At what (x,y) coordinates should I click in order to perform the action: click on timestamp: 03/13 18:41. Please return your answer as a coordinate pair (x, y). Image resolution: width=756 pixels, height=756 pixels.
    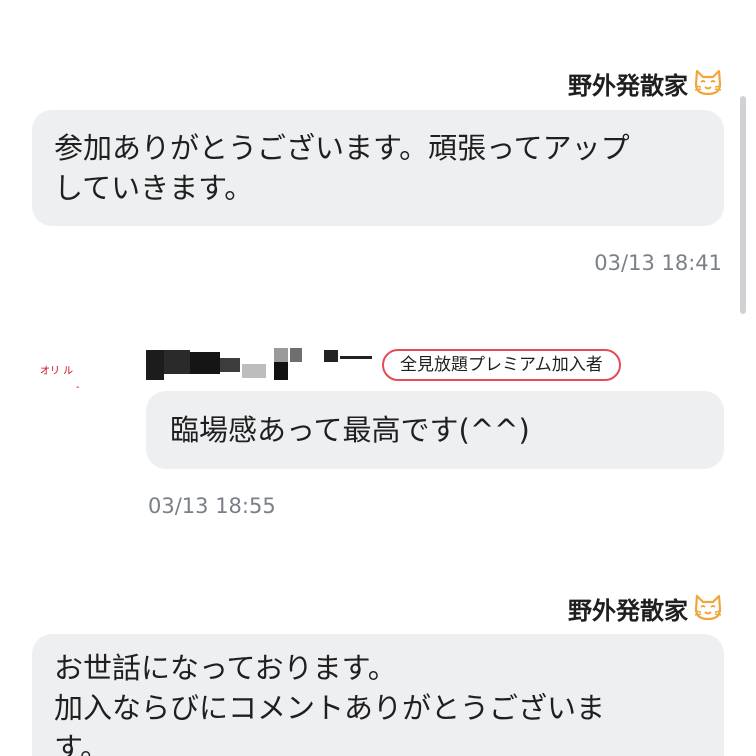
    Looking at the image, I should click on (658, 263).